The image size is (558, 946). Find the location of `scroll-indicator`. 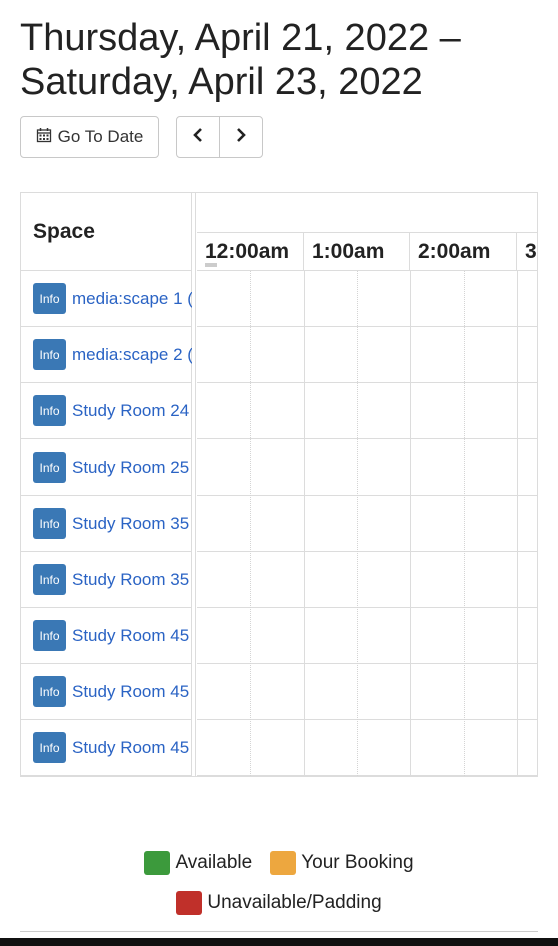

scroll-indicator is located at coordinates (211, 265).